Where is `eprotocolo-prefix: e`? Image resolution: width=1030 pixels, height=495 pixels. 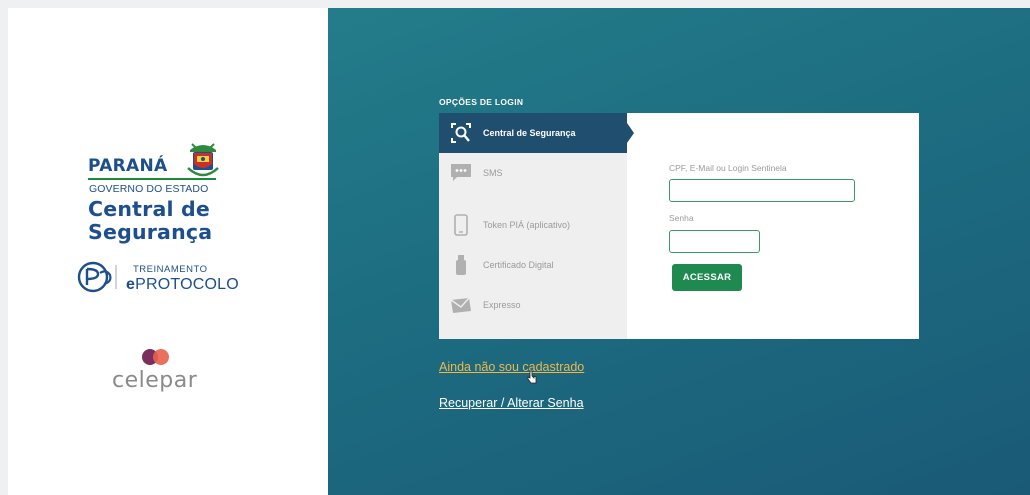 eprotocolo-prefix: e is located at coordinates (131, 284).